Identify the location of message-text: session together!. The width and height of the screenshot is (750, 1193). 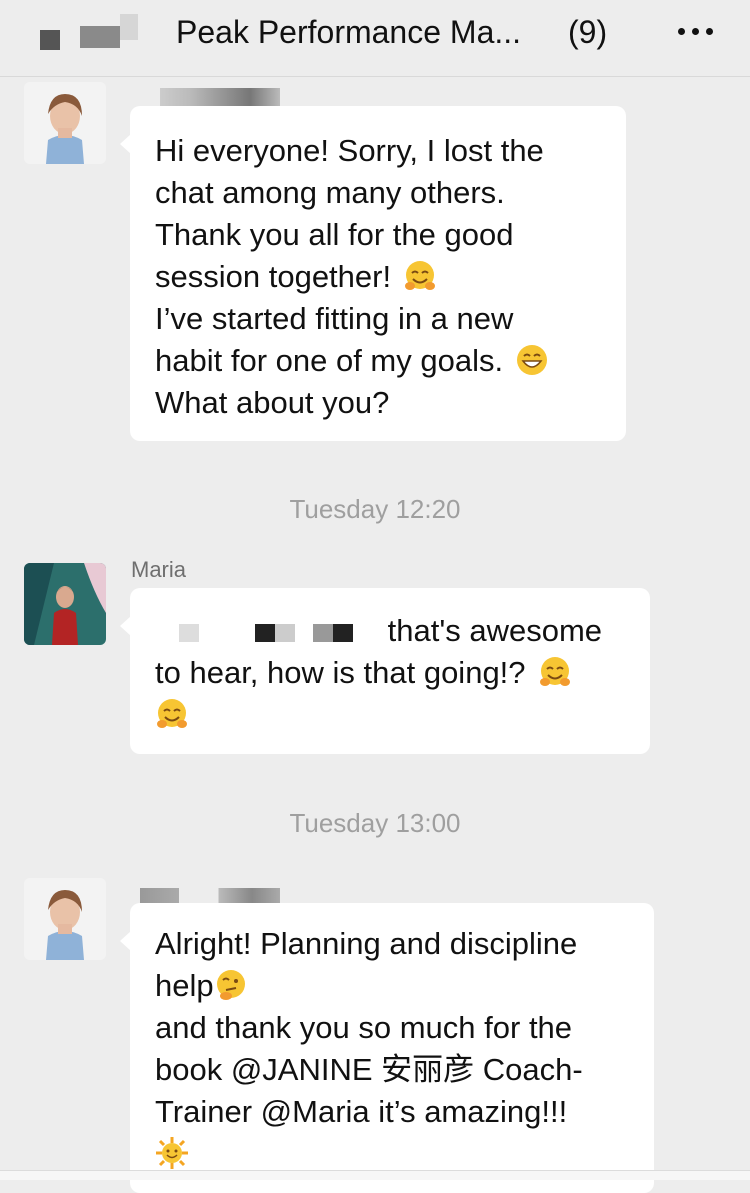
(273, 276).